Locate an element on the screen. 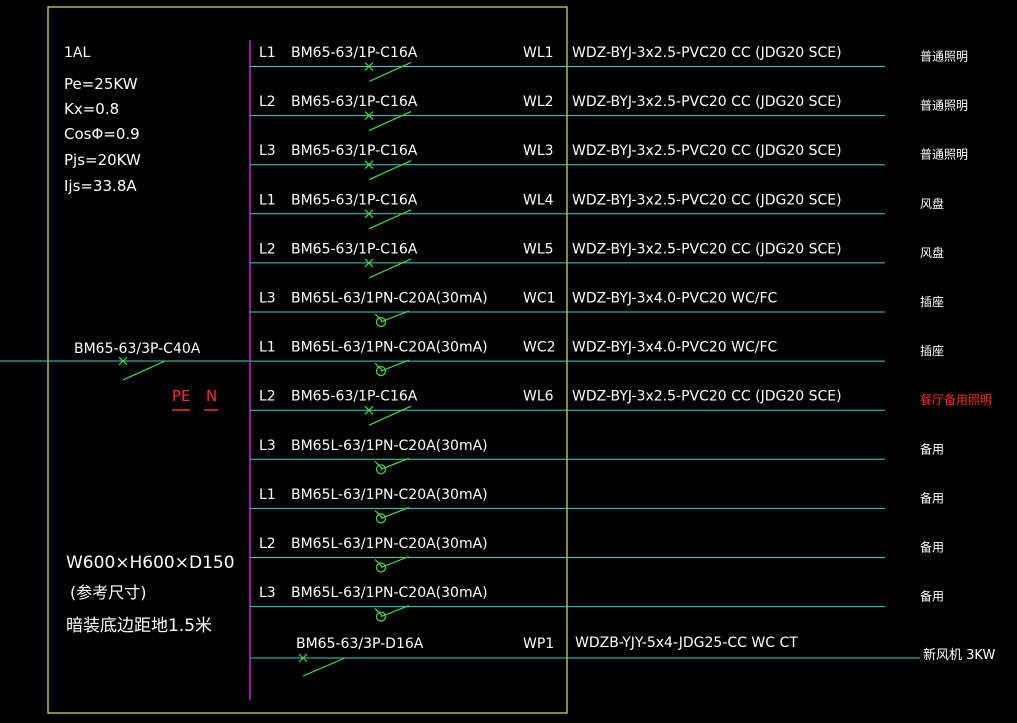 This screenshot has width=1017, height=723. panel-size: W600×H600×D150 is located at coordinates (150, 563).